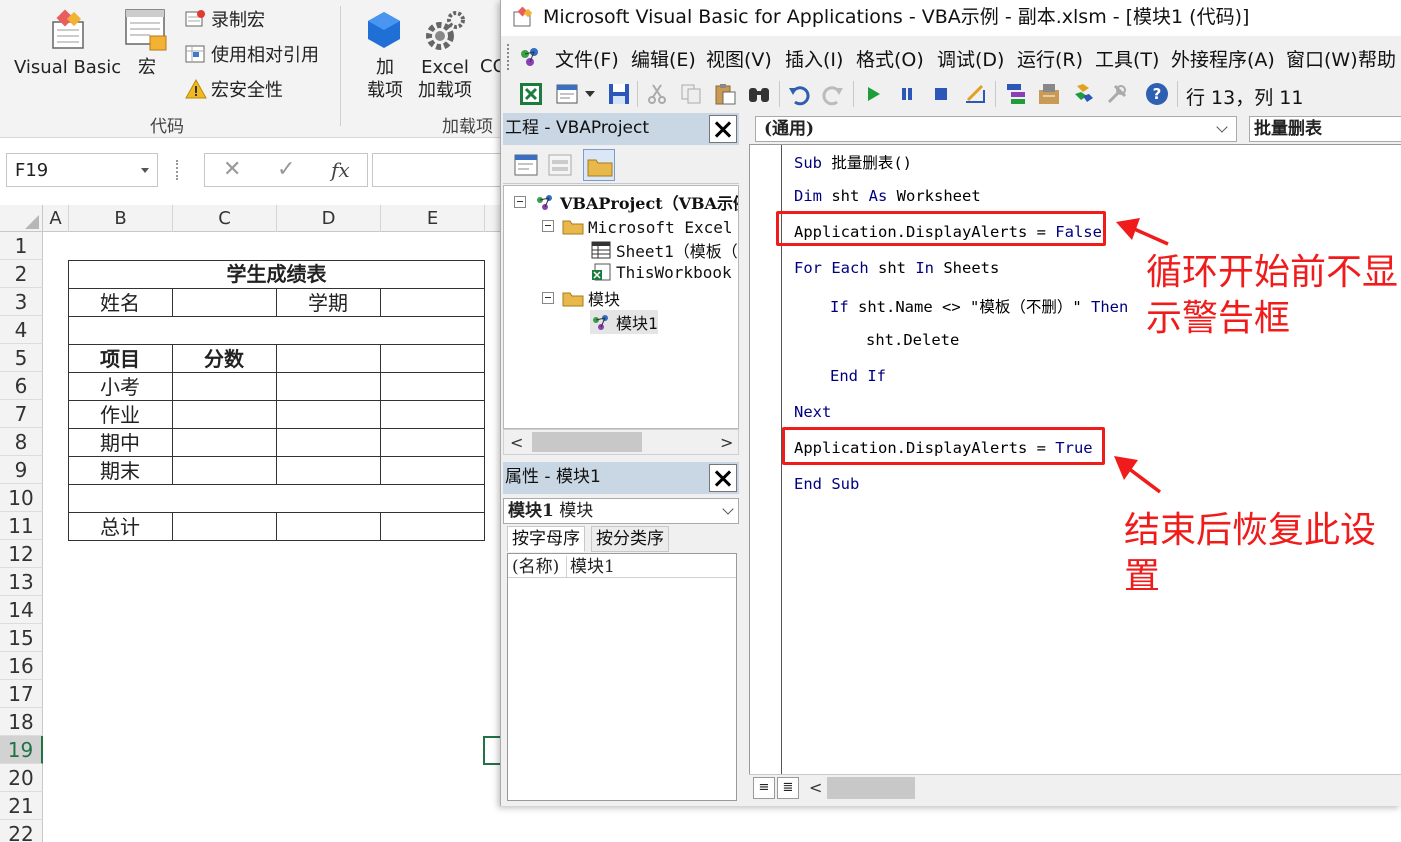 This screenshot has width=1401, height=842. What do you see at coordinates (1272, 296) in the screenshot?
I see `annotation-text-1: 循环开始前不显 示警告框` at bounding box center [1272, 296].